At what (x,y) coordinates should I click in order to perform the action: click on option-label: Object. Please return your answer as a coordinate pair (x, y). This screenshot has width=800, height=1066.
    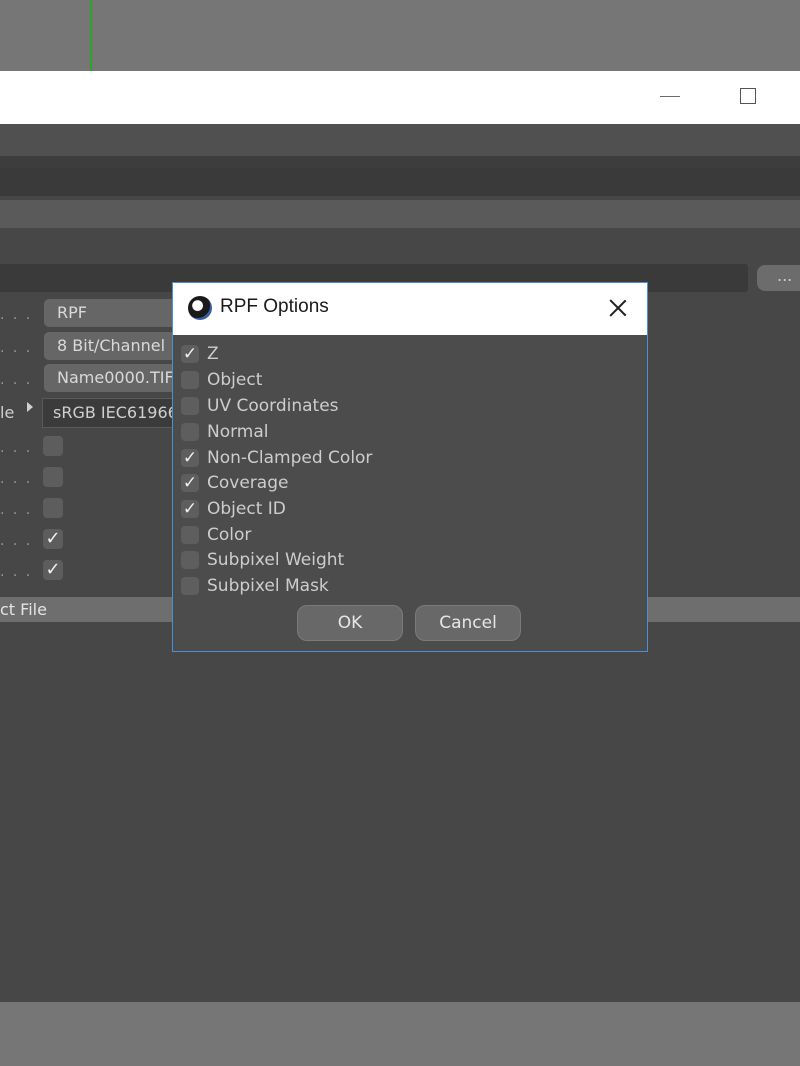
    Looking at the image, I should click on (235, 380).